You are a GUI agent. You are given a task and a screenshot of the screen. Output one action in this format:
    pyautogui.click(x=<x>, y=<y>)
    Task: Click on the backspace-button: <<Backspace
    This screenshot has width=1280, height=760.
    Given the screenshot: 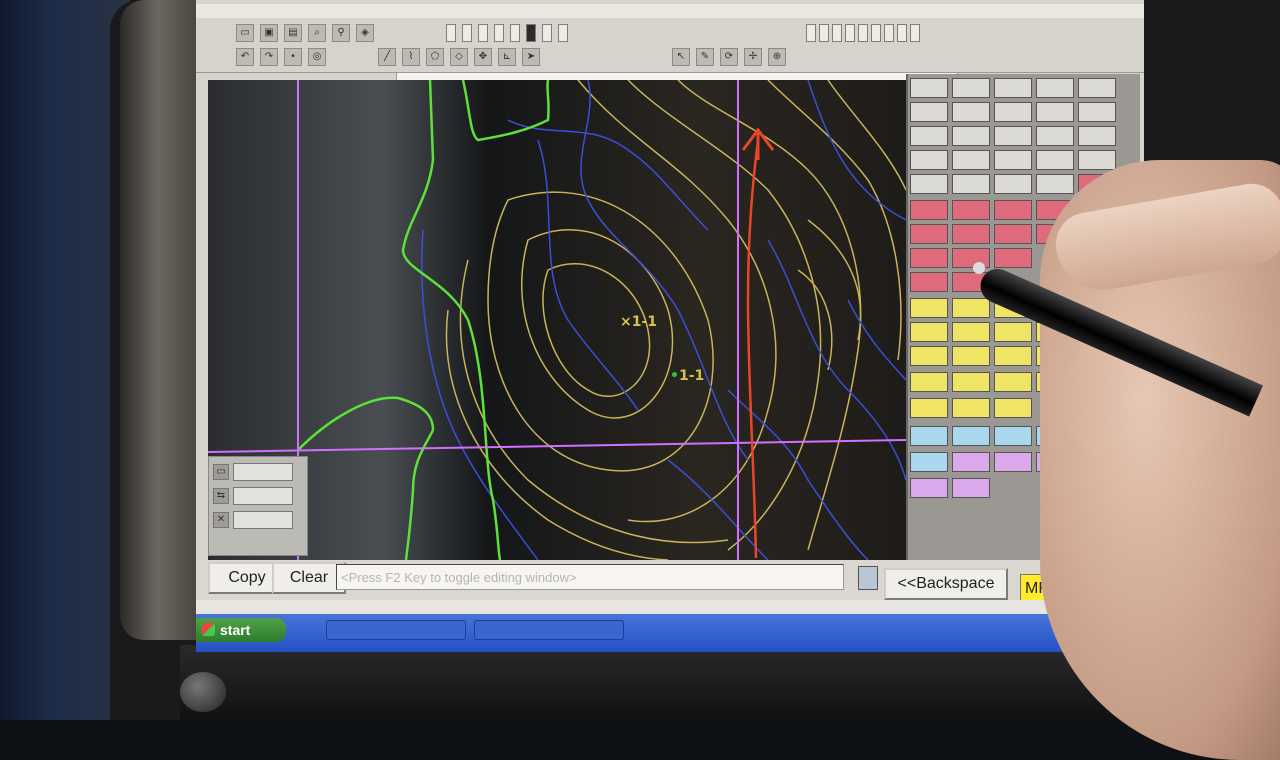 What is the action you would take?
    pyautogui.click(x=946, y=584)
    